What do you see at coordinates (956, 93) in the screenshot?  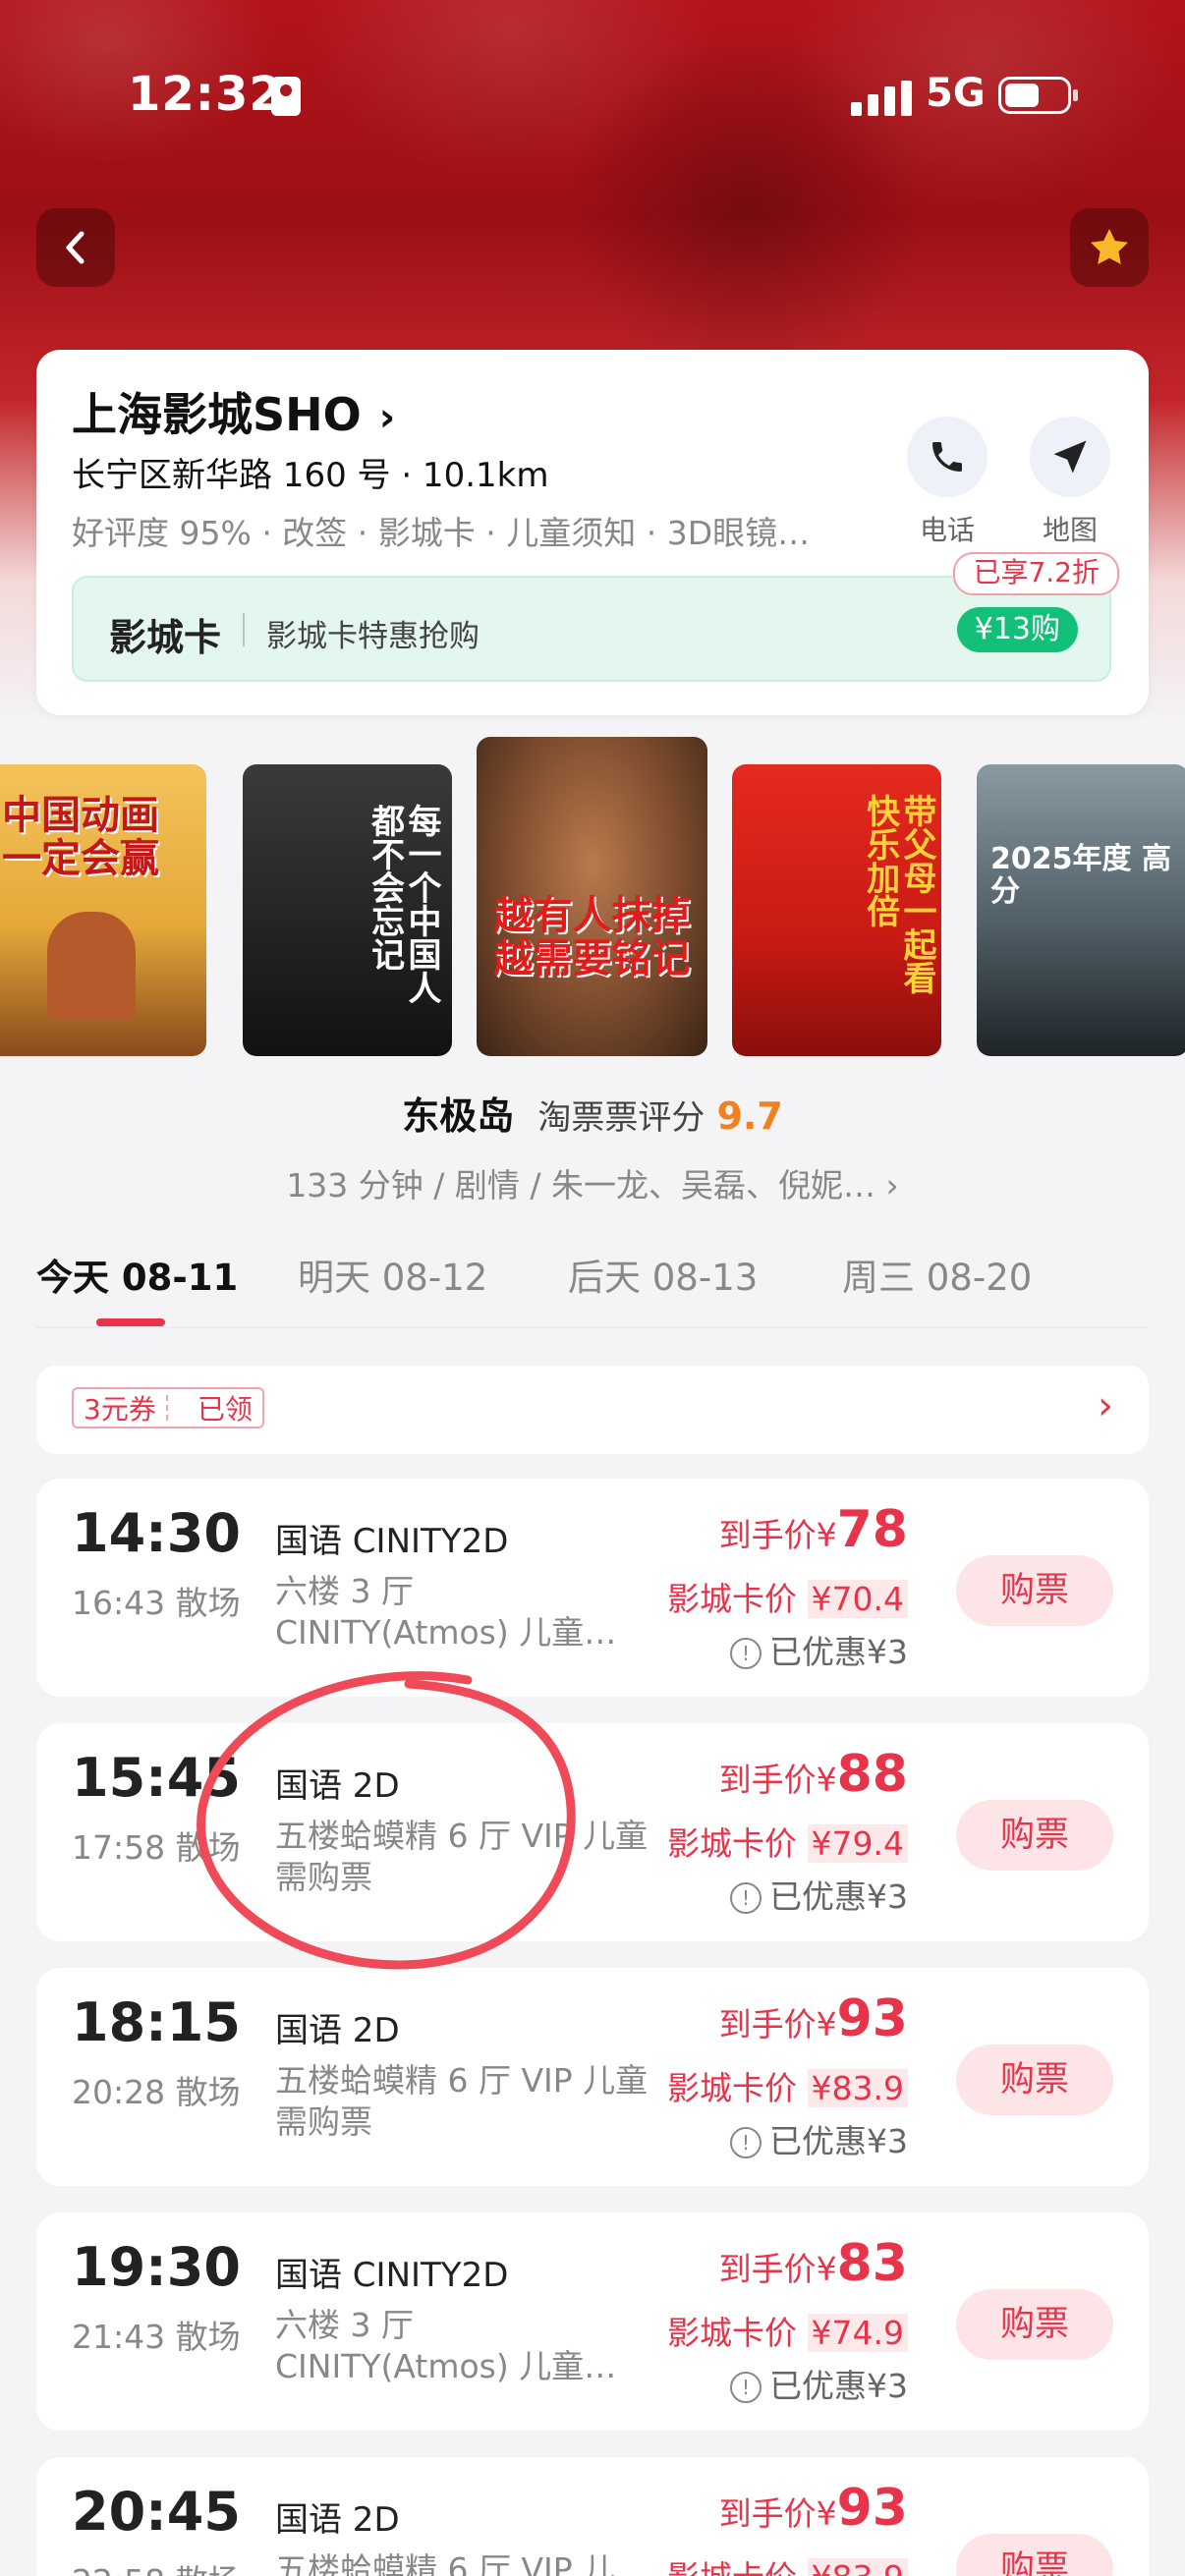 I see `network-type: 5G` at bounding box center [956, 93].